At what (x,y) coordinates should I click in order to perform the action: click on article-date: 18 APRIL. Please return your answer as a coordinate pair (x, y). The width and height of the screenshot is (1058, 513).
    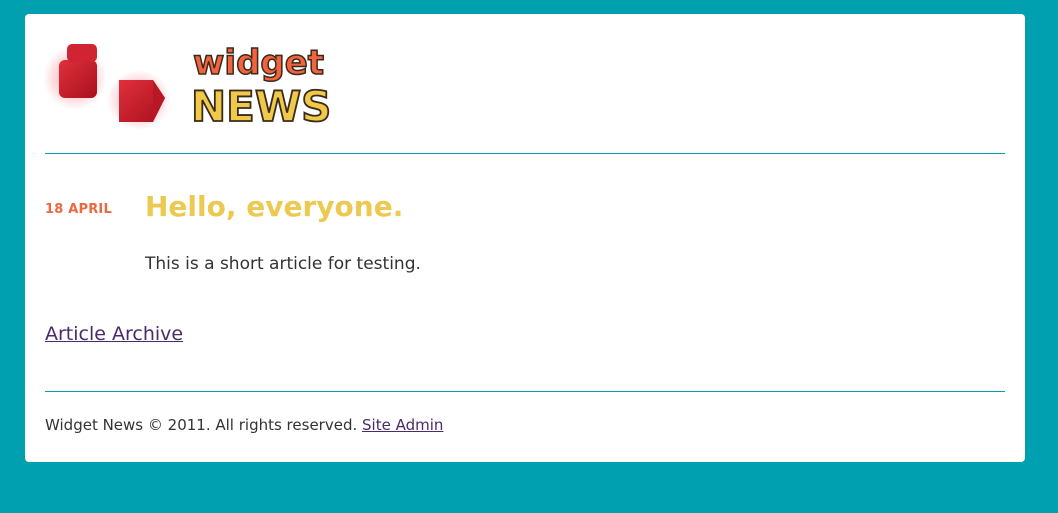
    Looking at the image, I should click on (78, 209).